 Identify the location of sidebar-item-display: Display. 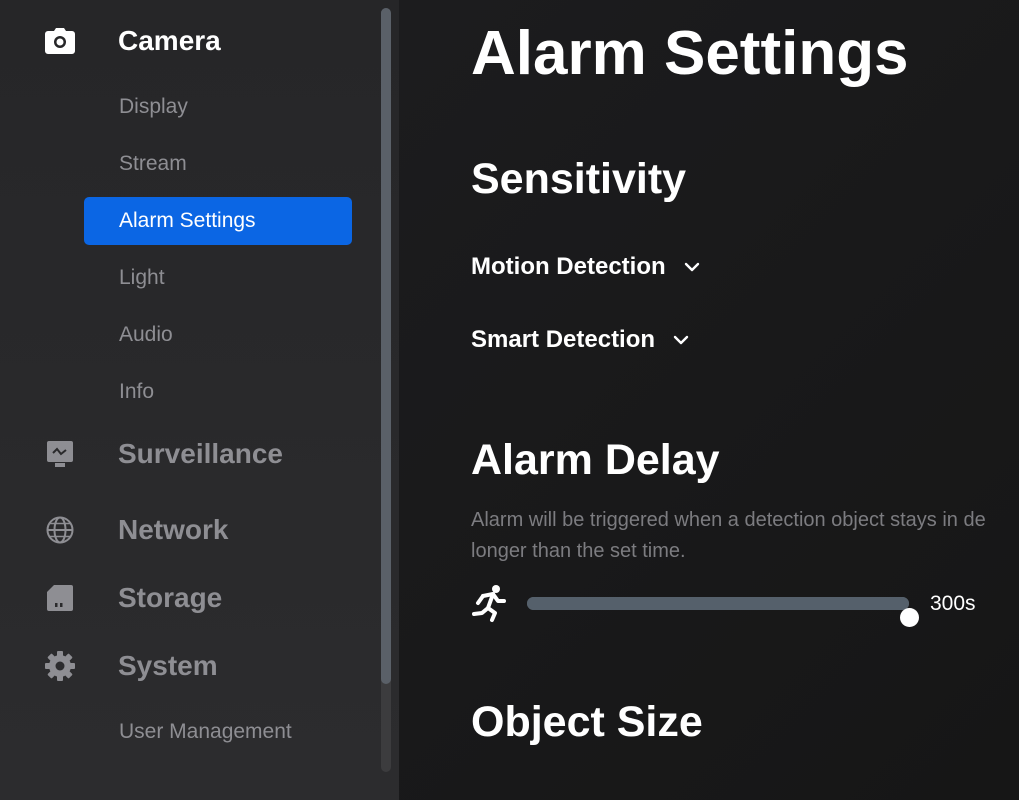
(218, 107).